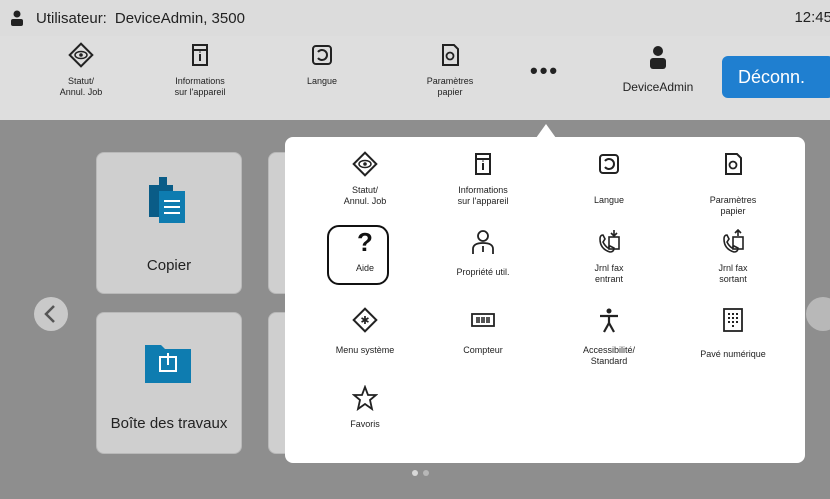 The height and width of the screenshot is (499, 830). Describe the element at coordinates (609, 200) in the screenshot. I see `menu-item-label: Langue` at that location.